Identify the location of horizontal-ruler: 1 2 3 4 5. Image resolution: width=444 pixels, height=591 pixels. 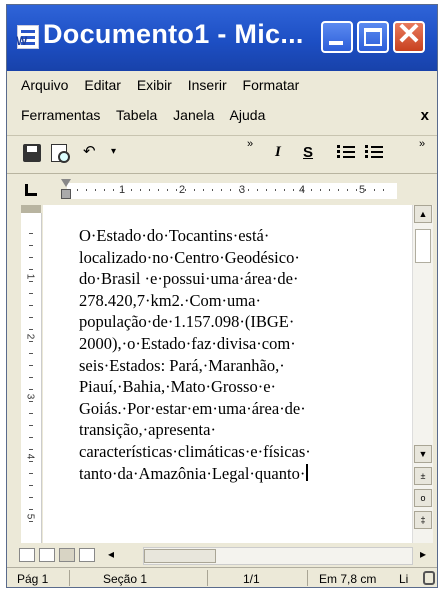
(222, 189).